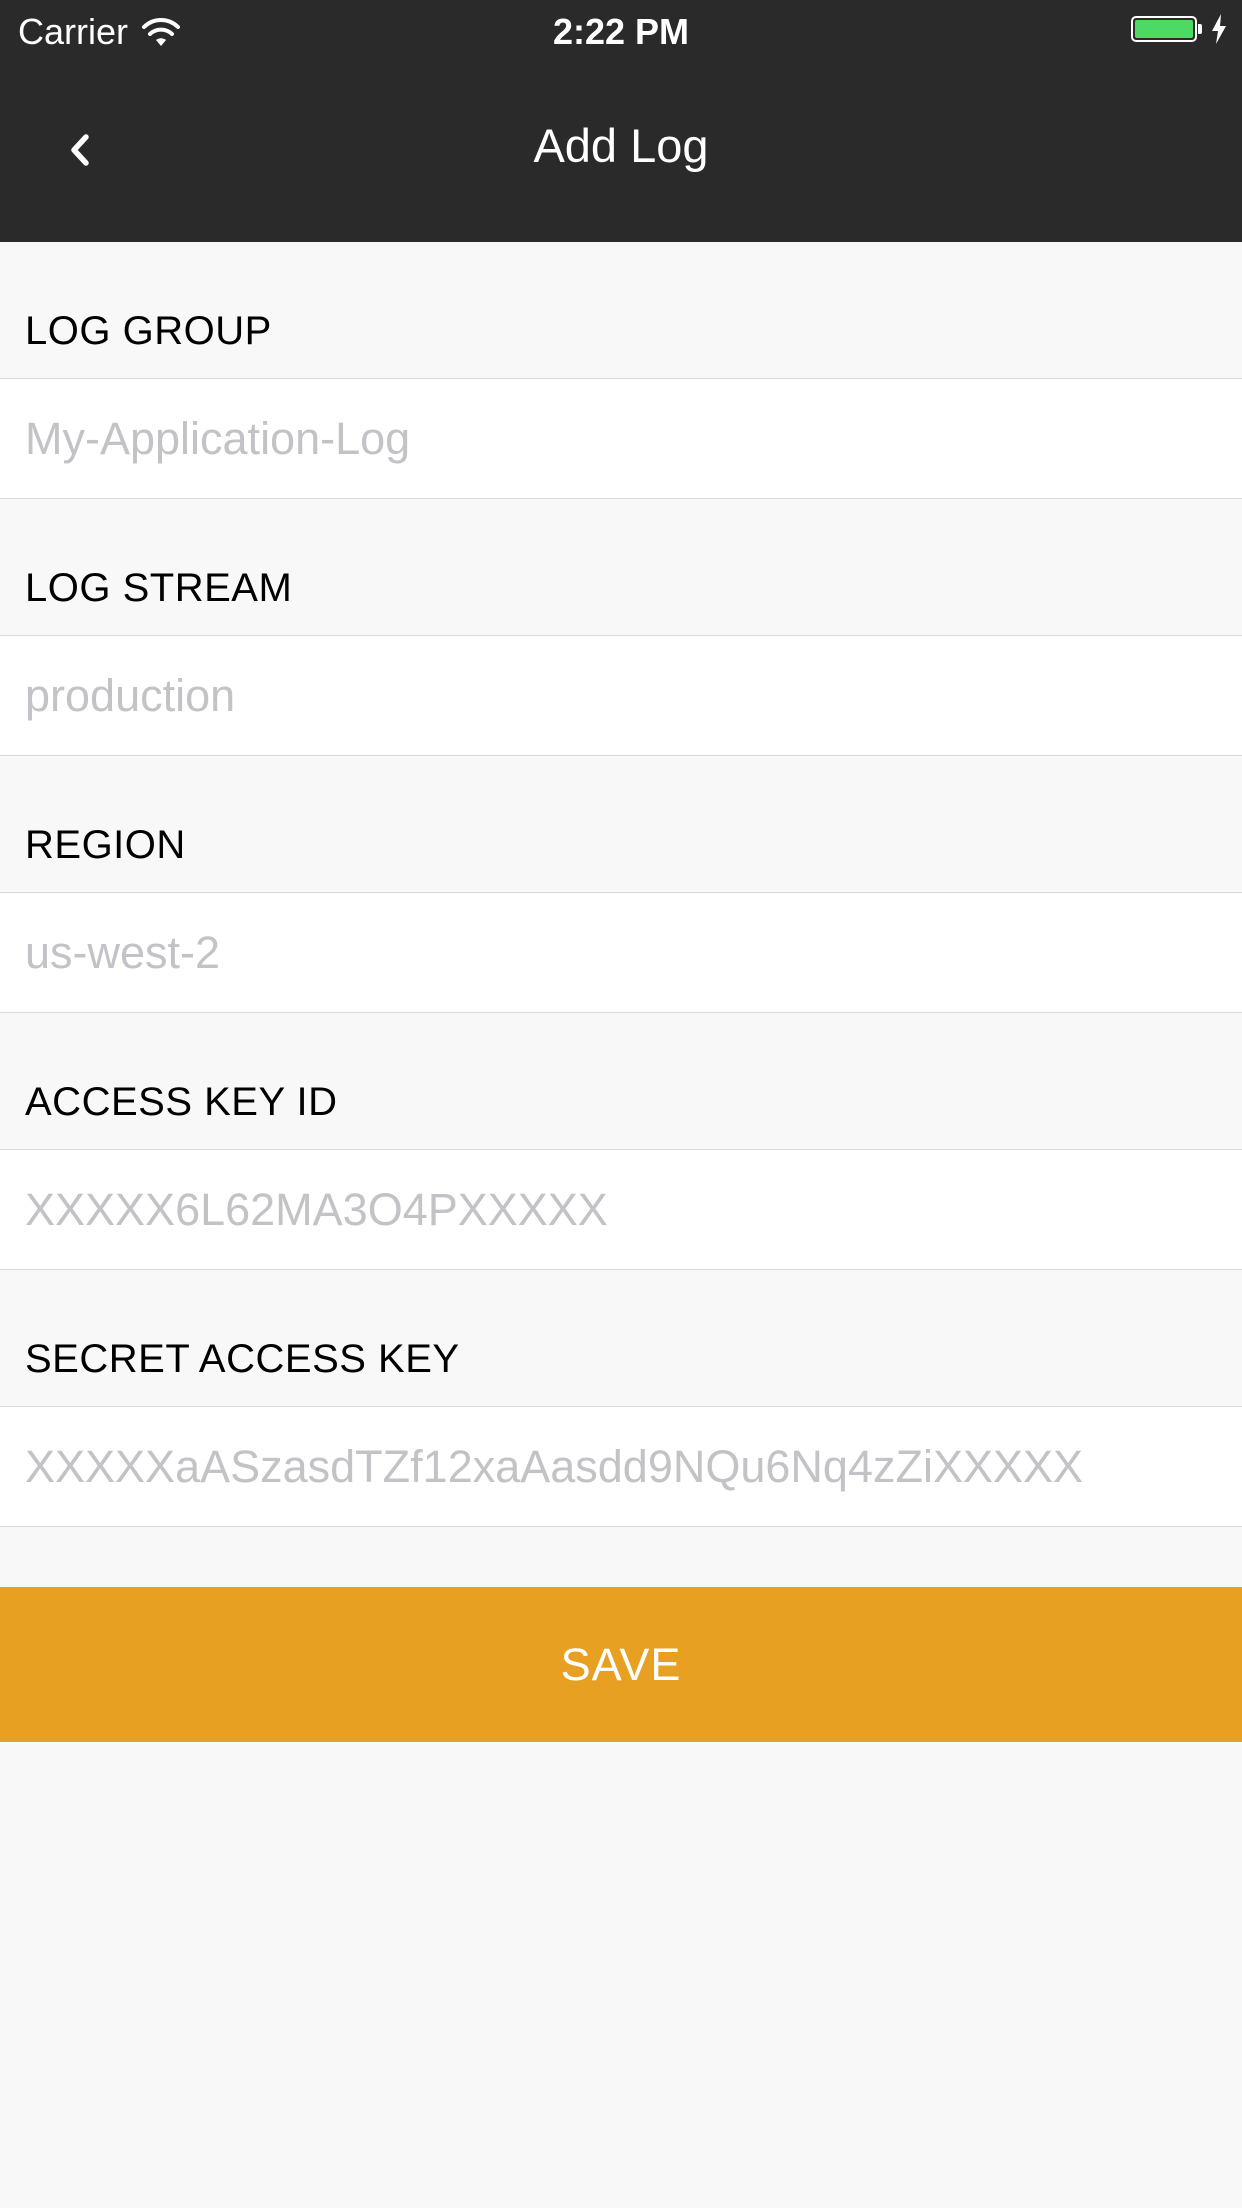 This screenshot has width=1242, height=2208. I want to click on access-key-id-row, so click(621, 1209).